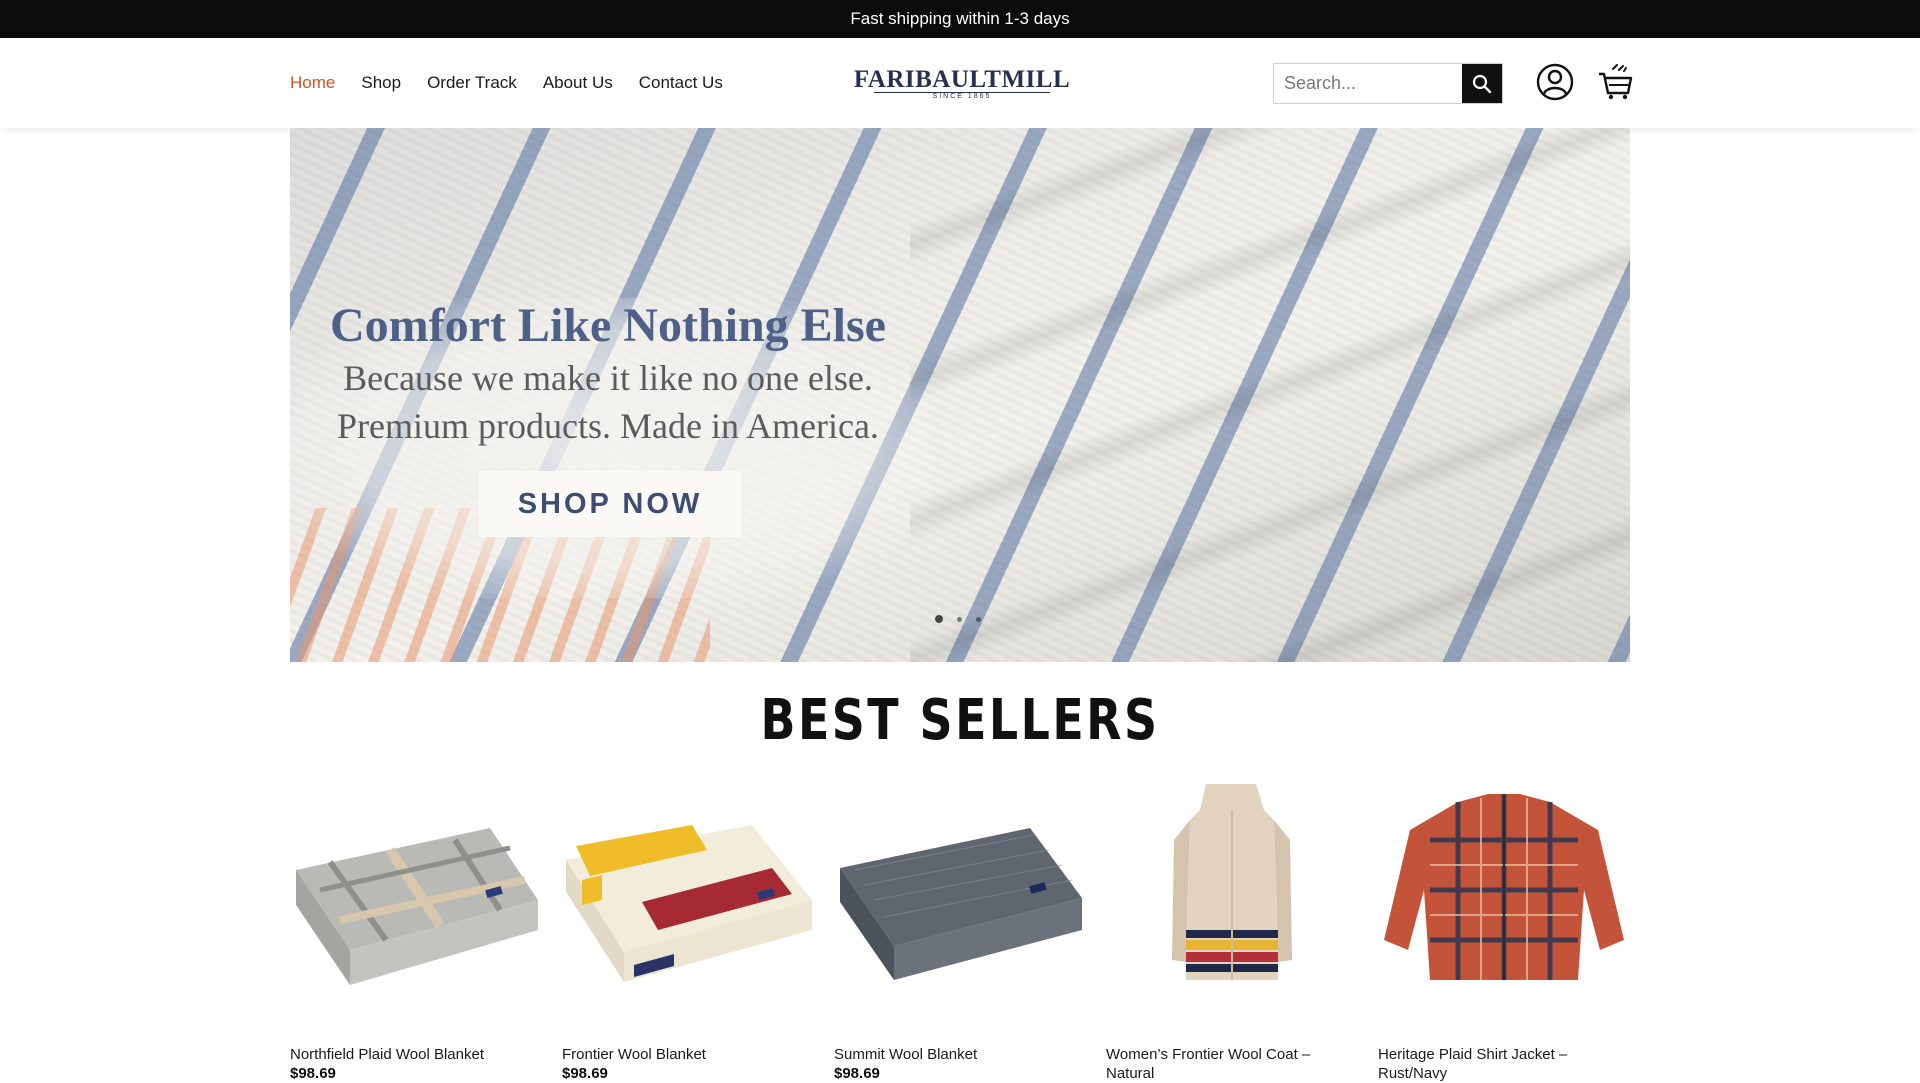  I want to click on product-name: Women’s Frontier Wool Coat – Natural, so click(1232, 1064).